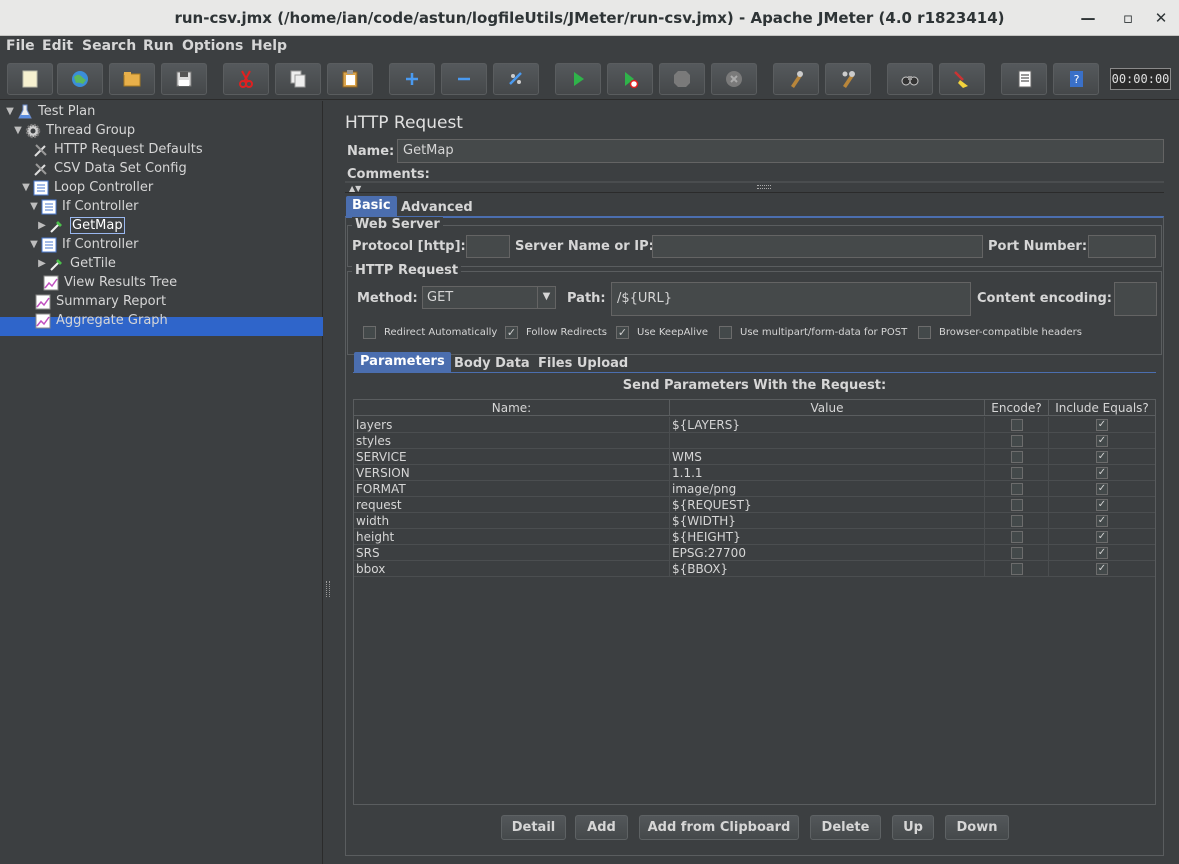 This screenshot has width=1179, height=864. I want to click on down-button: Down, so click(977, 827).